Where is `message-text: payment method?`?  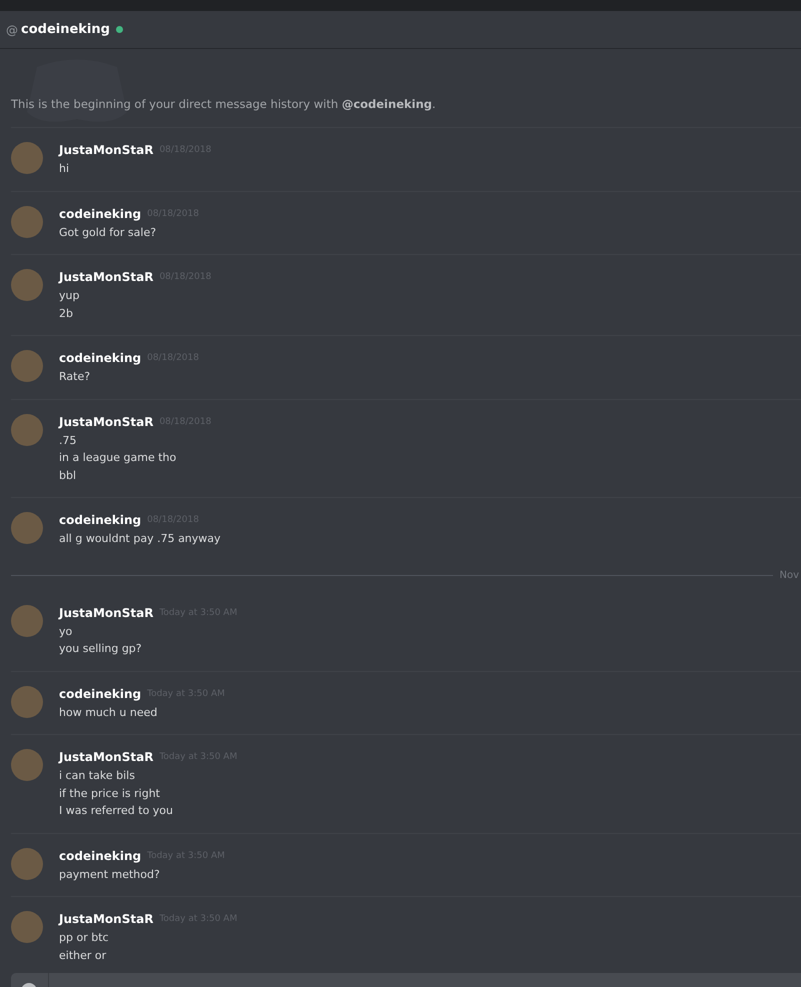
message-text: payment method? is located at coordinates (110, 874).